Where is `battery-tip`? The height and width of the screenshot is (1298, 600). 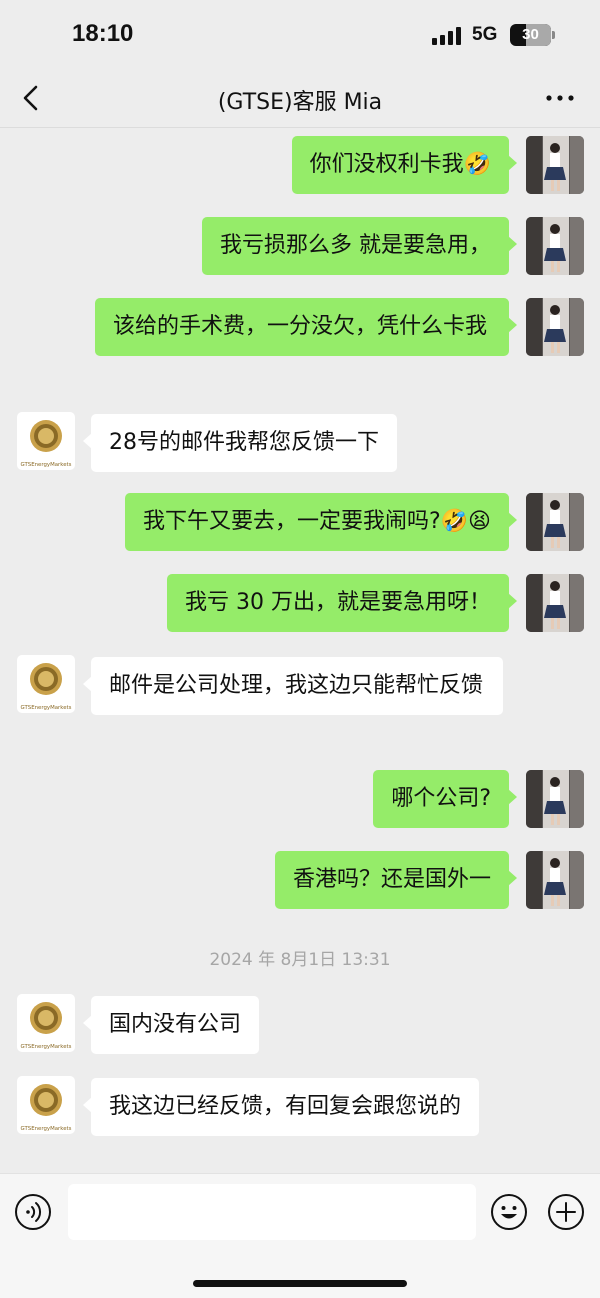 battery-tip is located at coordinates (553, 35).